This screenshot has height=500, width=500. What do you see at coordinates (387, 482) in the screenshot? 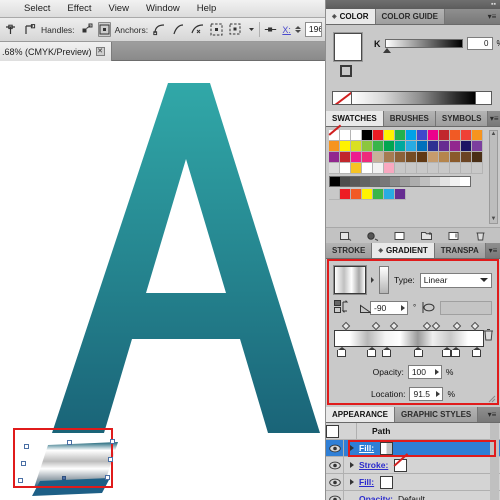
I see `fill-white-chip` at bounding box center [387, 482].